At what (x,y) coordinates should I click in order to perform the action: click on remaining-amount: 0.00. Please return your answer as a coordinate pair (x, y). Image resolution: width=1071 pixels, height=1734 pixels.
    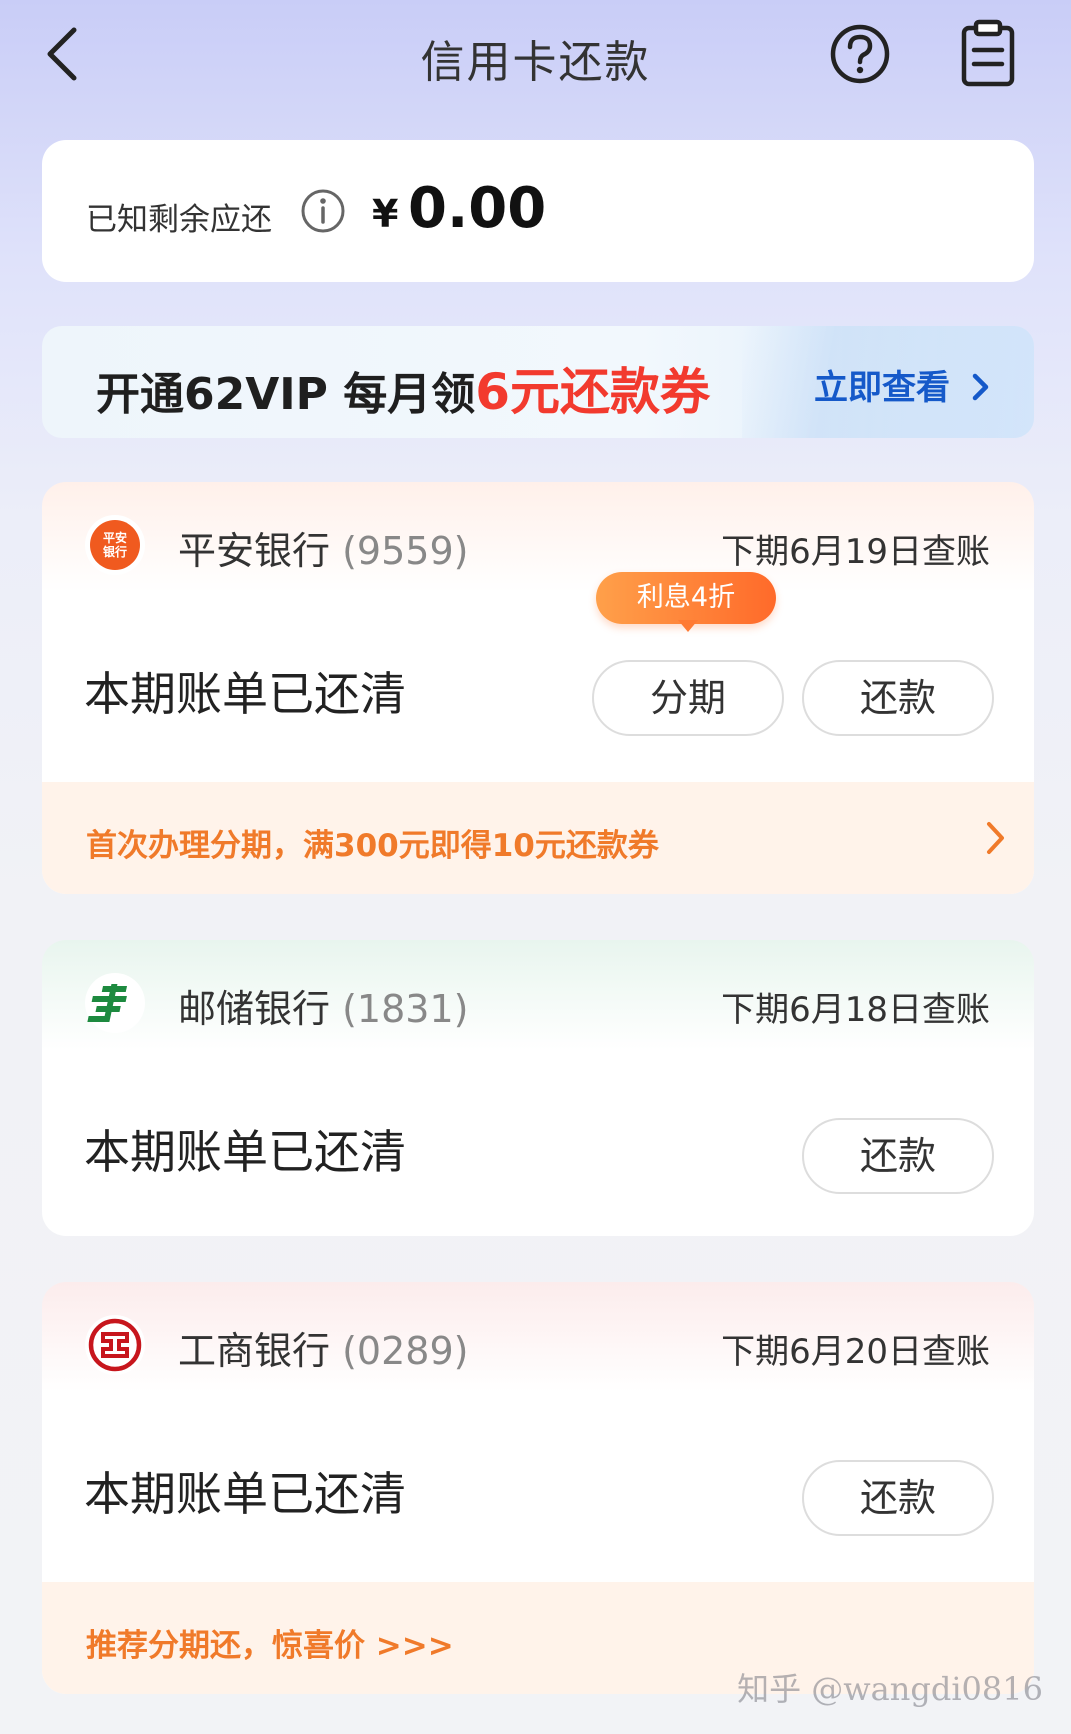
    Looking at the image, I should click on (477, 208).